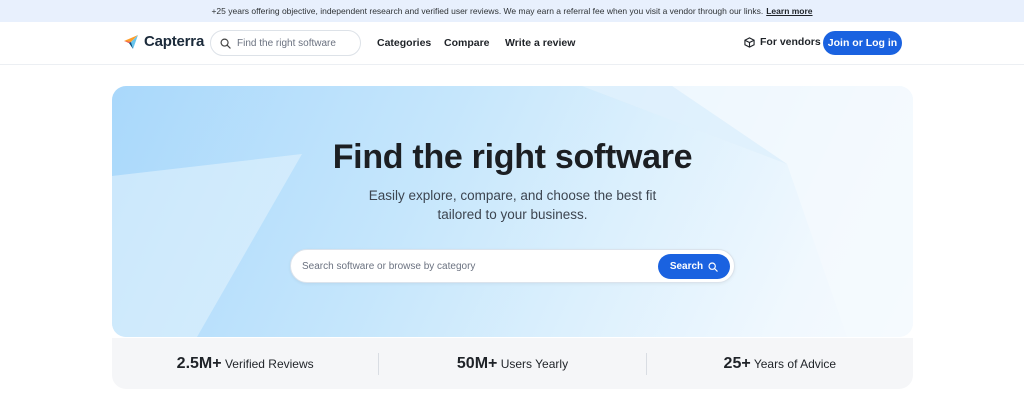  I want to click on for-vendors-link: For vendors, so click(782, 42).